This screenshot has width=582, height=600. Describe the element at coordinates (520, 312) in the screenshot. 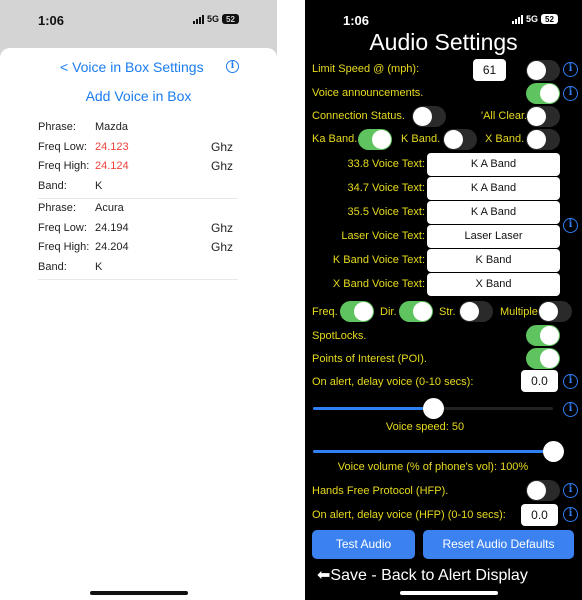

I see `multiple-label: Multiple.` at that location.